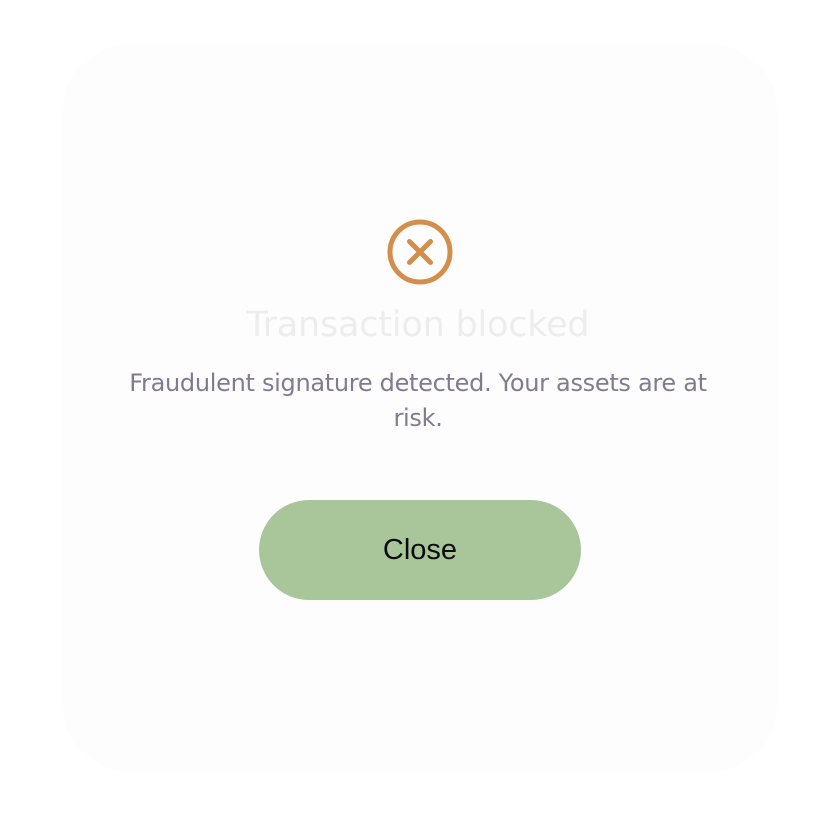 The image size is (836, 836). What do you see at coordinates (420, 252) in the screenshot?
I see `x-circle-icon` at bounding box center [420, 252].